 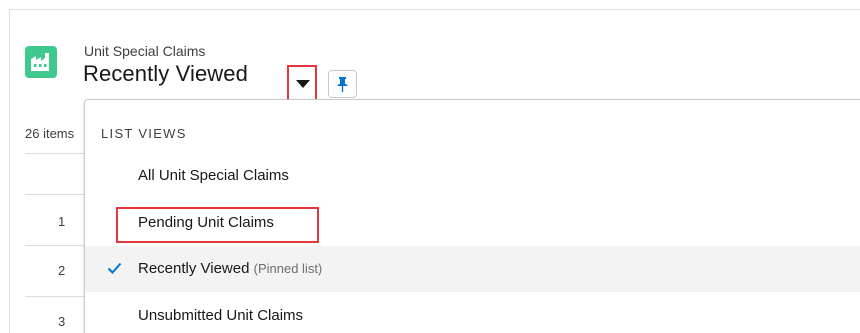 What do you see at coordinates (472, 269) in the screenshot?
I see `list-view-option-recently-viewed: Recently Viewed (Pinned list)` at bounding box center [472, 269].